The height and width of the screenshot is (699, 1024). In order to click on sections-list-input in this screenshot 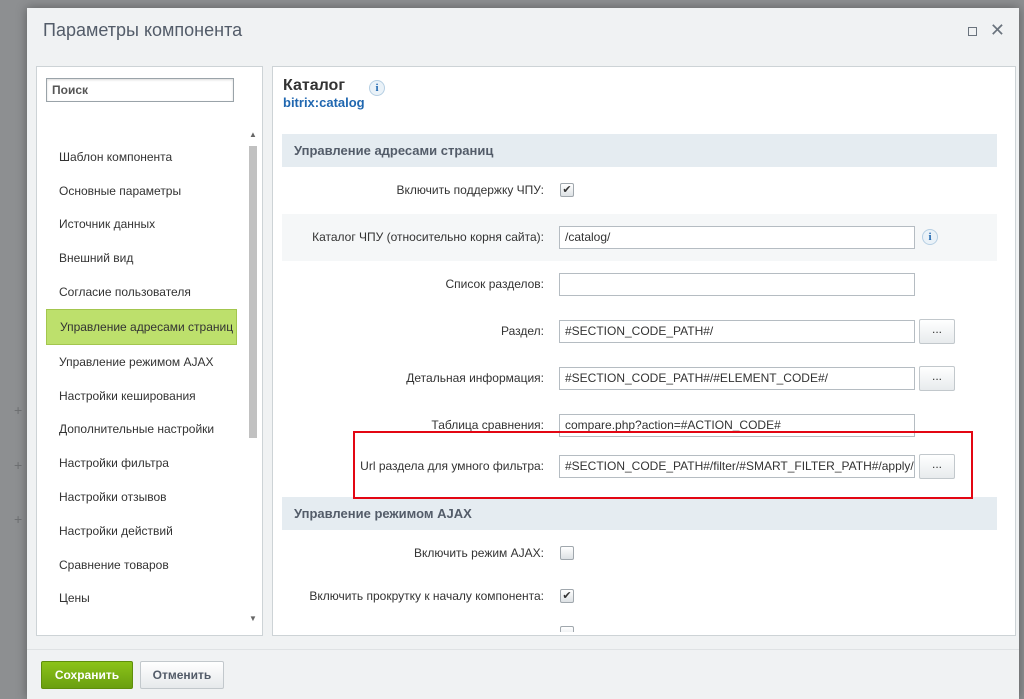, I will do `click(737, 284)`.